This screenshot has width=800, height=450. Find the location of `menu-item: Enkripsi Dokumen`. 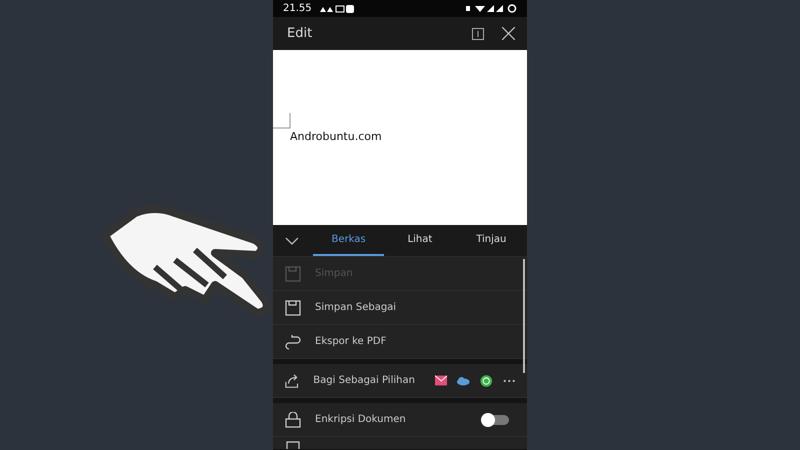

menu-item: Enkripsi Dokumen is located at coordinates (400, 420).